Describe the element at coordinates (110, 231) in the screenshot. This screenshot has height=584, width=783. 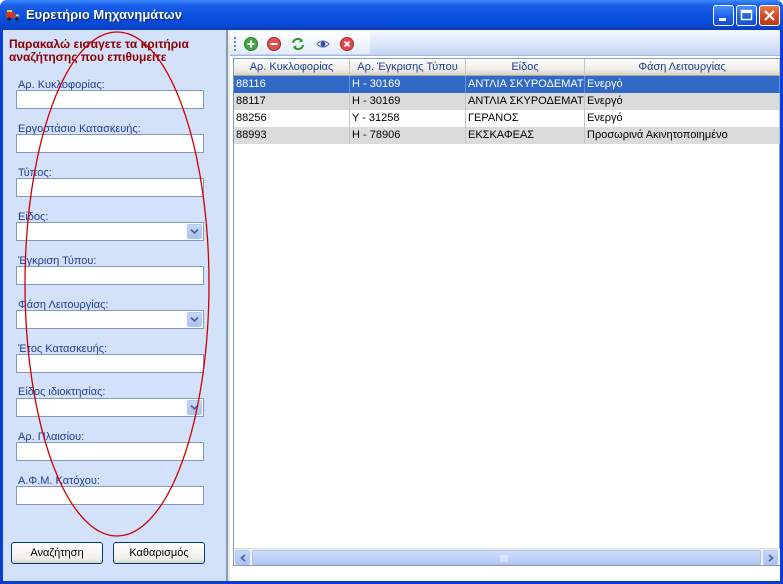
I see `kind-select` at that location.